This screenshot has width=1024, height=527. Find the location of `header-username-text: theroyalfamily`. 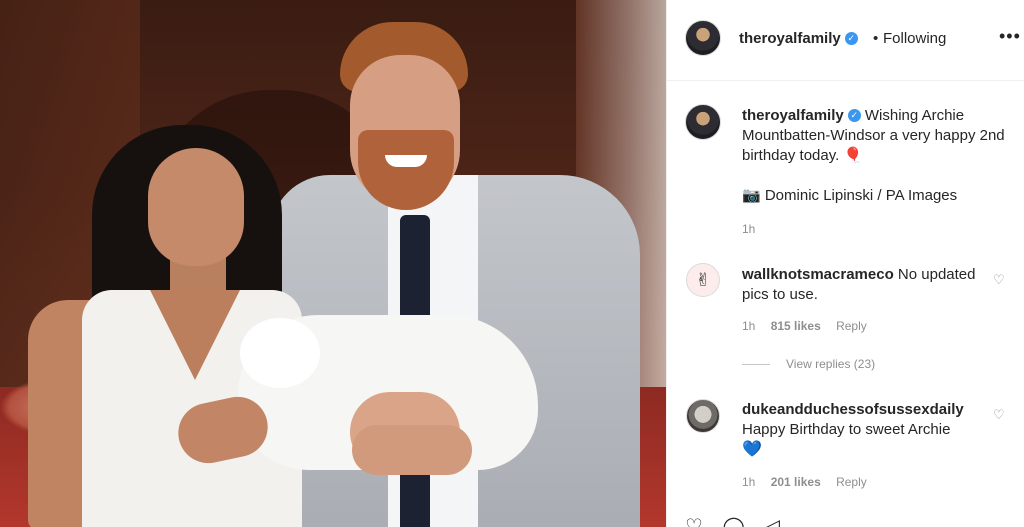

header-username-text: theroyalfamily is located at coordinates (790, 38).